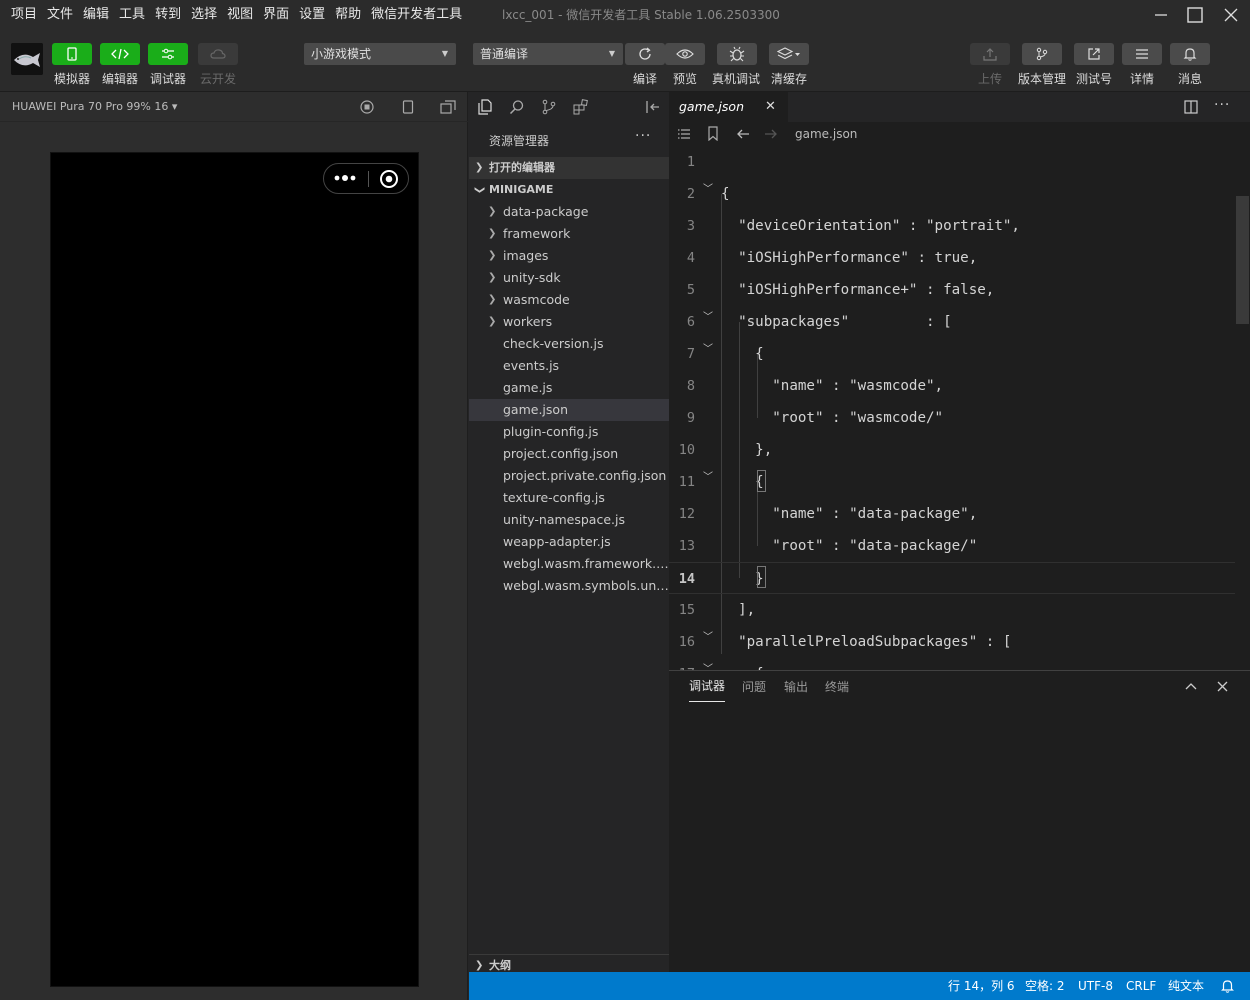  I want to click on compile-mode-select: 普通编译 ▼, so click(548, 54).